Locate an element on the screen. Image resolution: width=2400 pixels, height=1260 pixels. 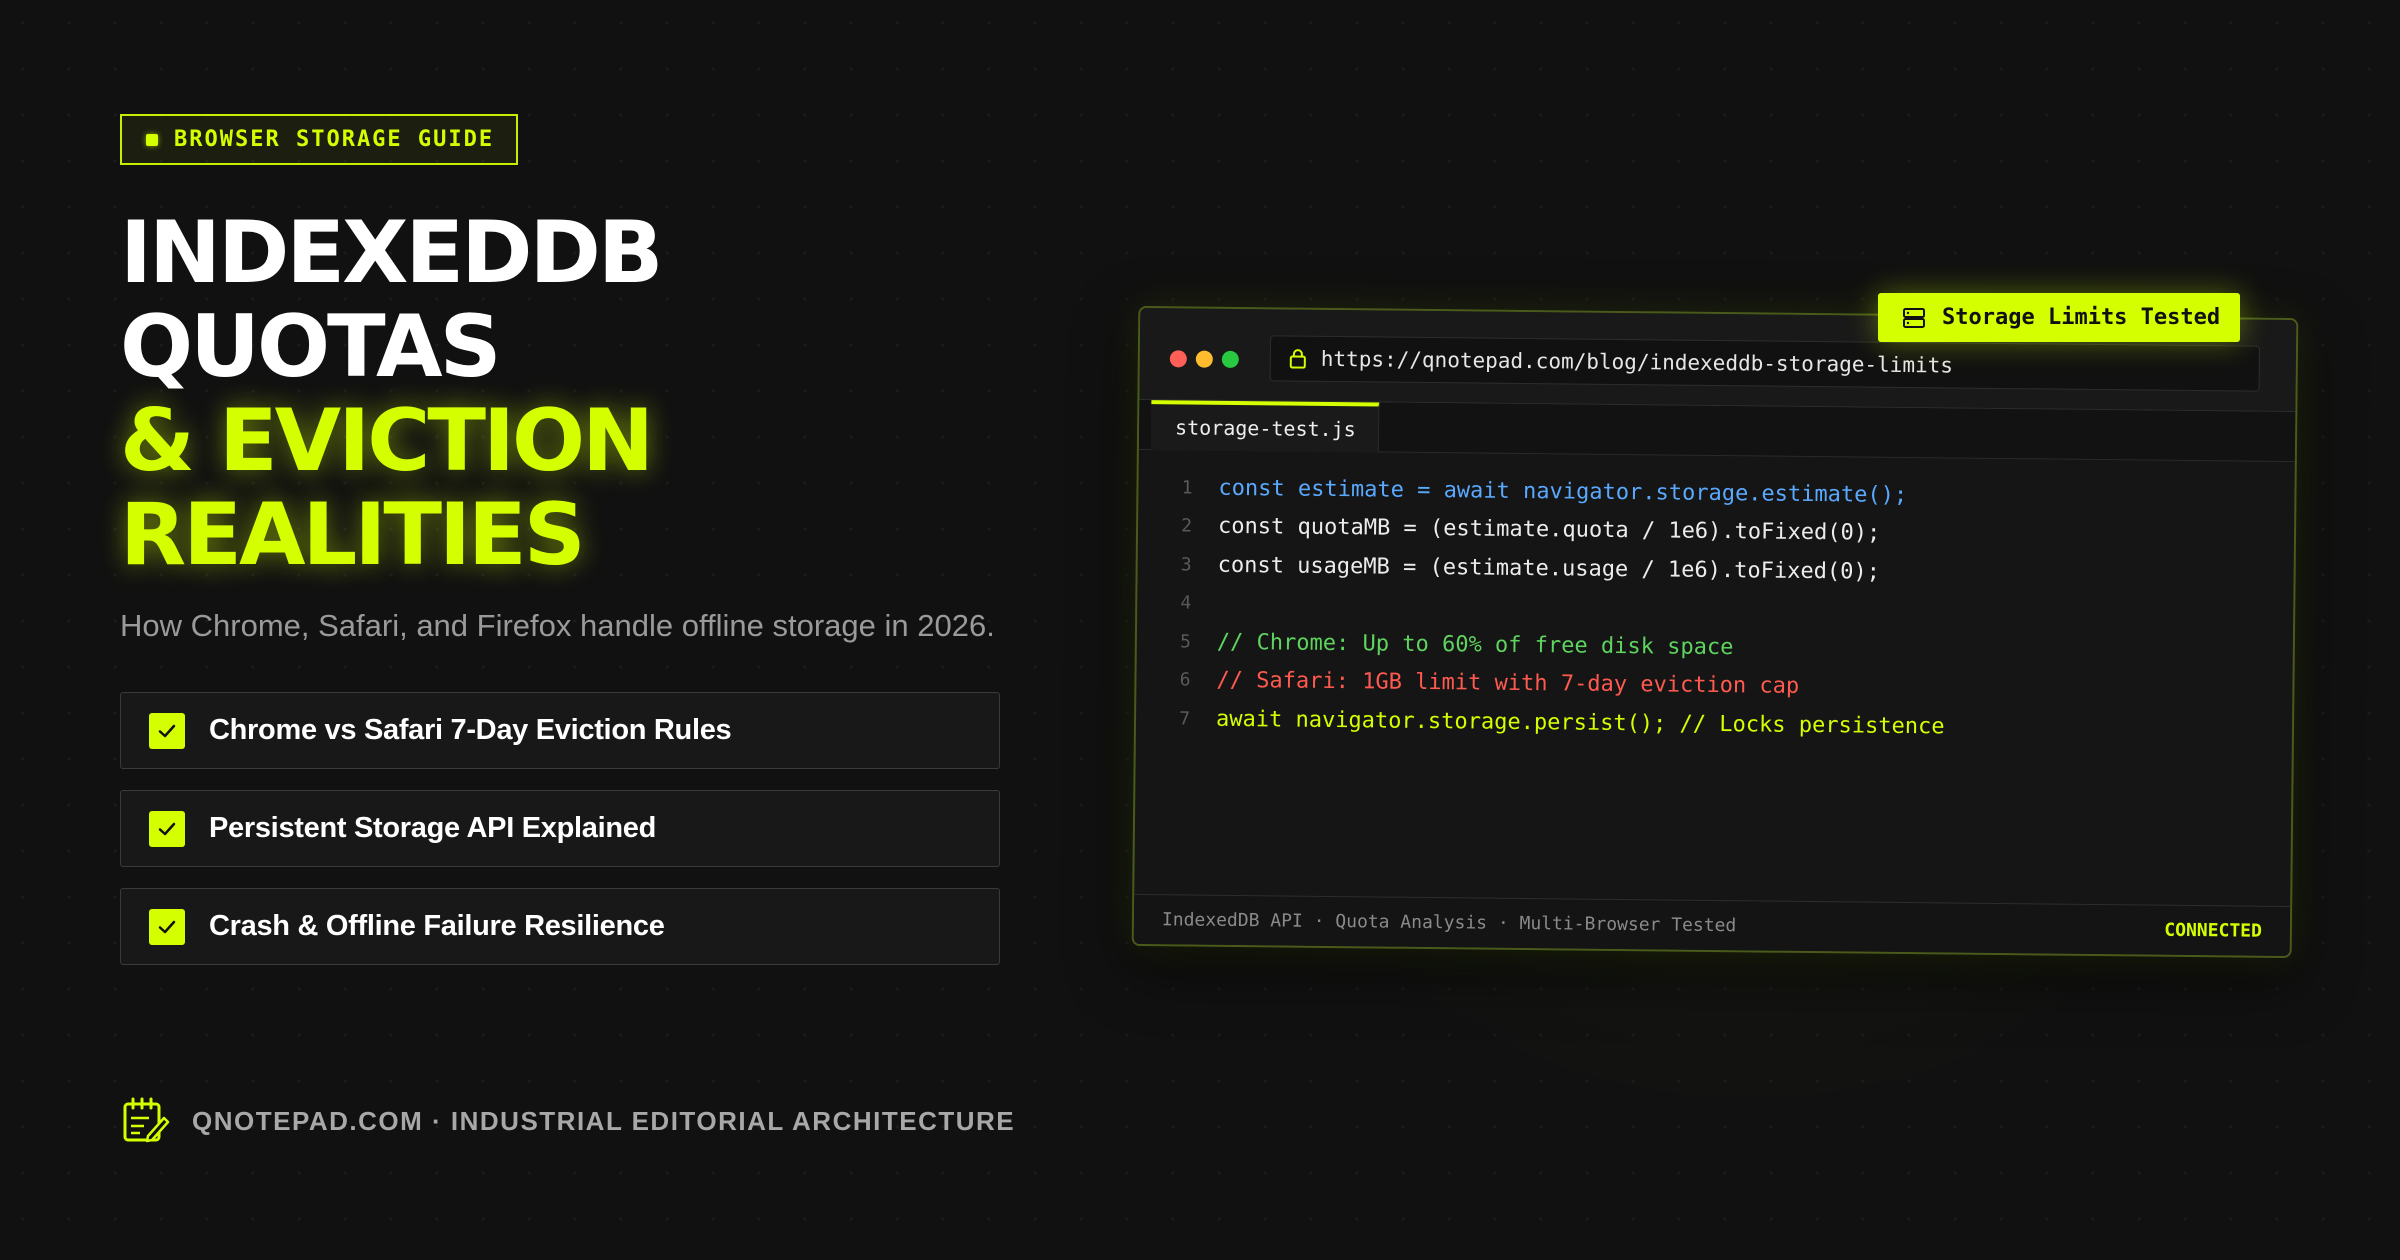
line-number: 1 is located at coordinates (1187, 488).